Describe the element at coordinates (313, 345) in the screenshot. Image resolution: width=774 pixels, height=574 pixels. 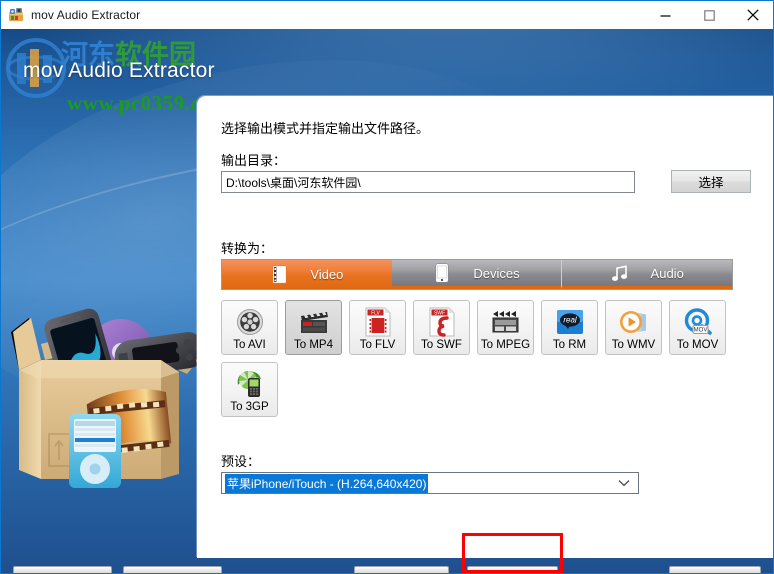
I see `format-to-mp4-label: To MP4` at that location.